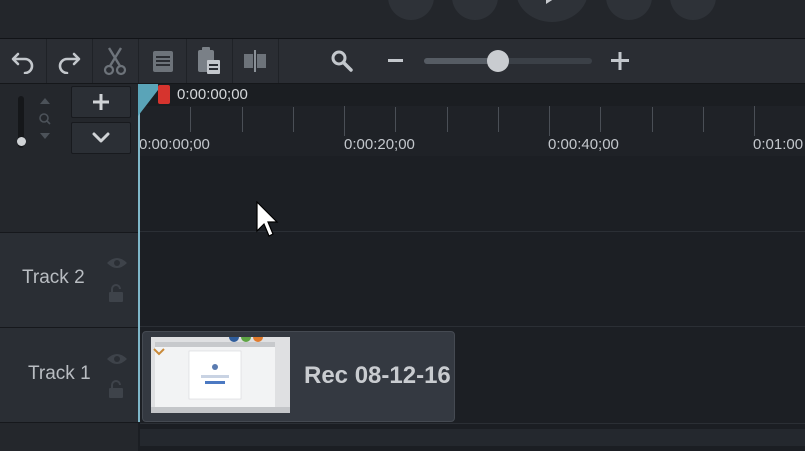 This screenshot has width=805, height=451. I want to click on track-name: Track 2, so click(53, 277).